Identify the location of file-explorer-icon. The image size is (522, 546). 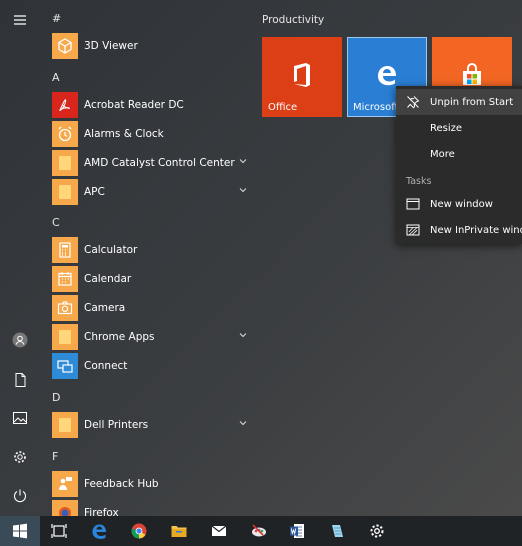
(179, 531).